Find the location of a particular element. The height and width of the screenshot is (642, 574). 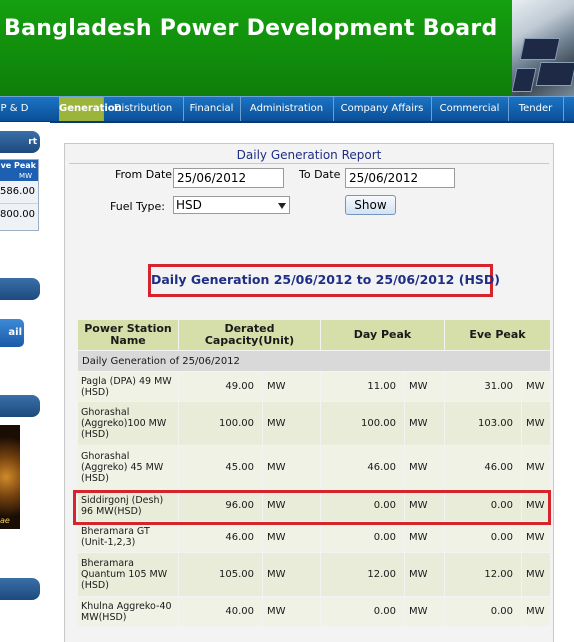

nav-item-administration: Administration is located at coordinates (287, 109).